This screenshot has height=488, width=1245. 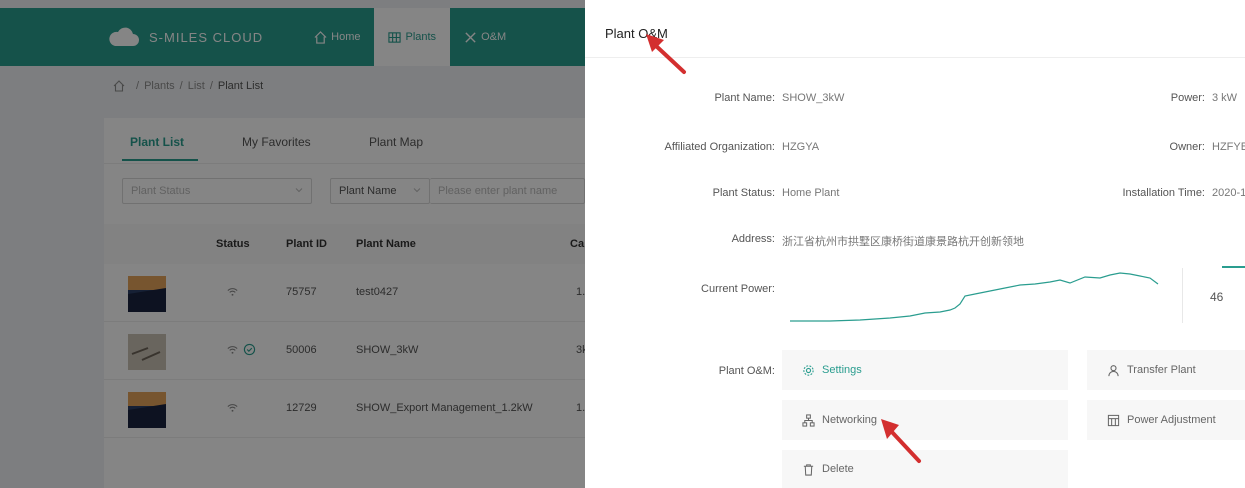 I want to click on annotation-arrow-title, so click(x=666, y=54).